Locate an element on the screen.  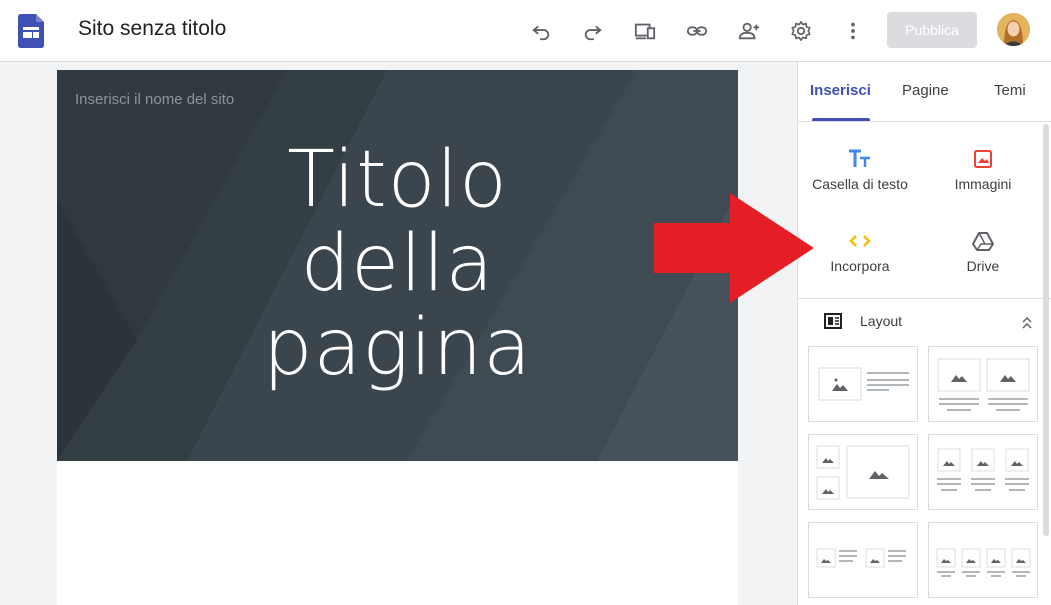
layout-section-label: Layout is located at coordinates (881, 321).